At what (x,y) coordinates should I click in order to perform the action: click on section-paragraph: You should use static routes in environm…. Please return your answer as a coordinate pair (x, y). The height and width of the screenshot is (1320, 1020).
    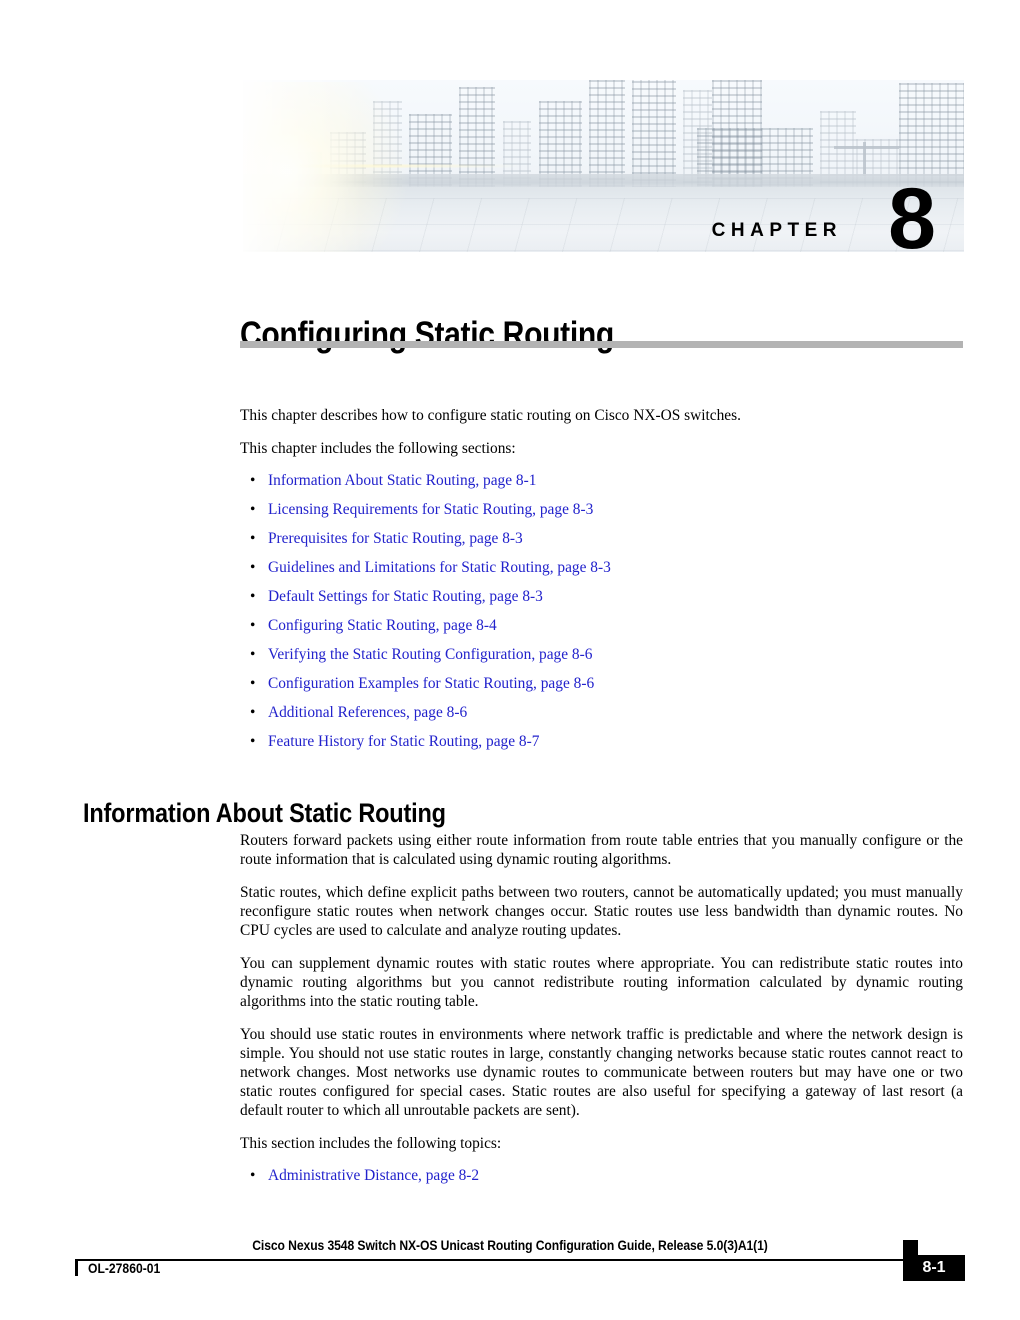
    Looking at the image, I should click on (601, 1072).